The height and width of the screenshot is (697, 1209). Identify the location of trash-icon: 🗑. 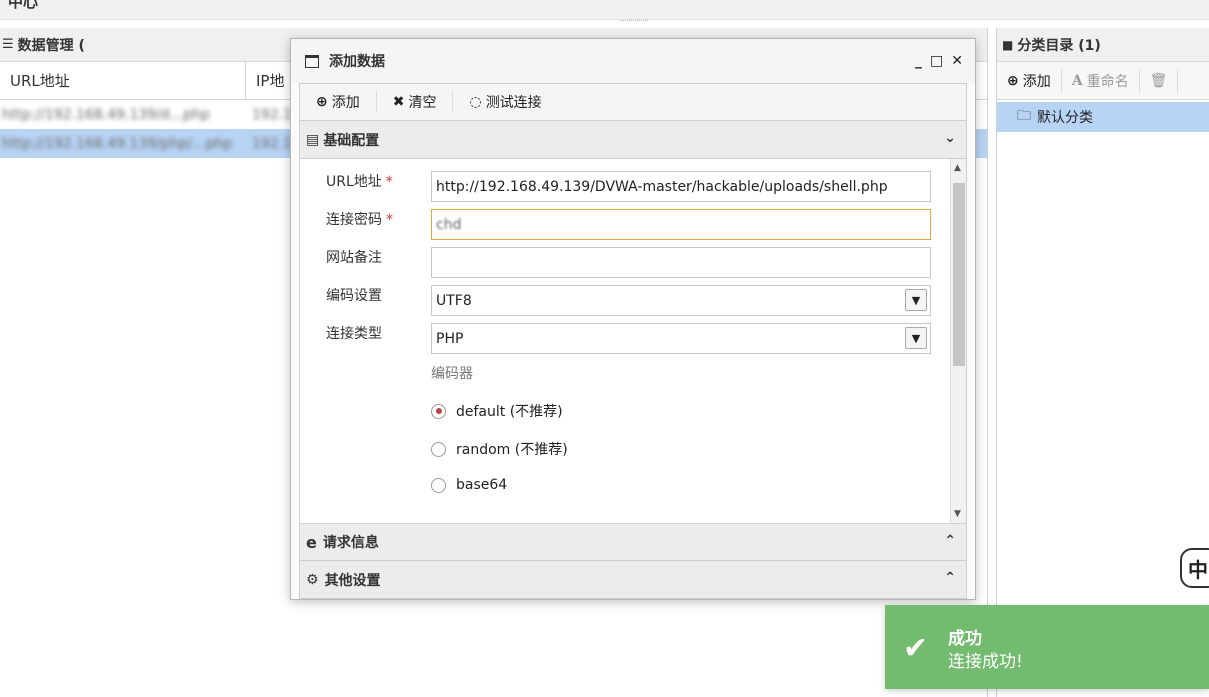
(1158, 80).